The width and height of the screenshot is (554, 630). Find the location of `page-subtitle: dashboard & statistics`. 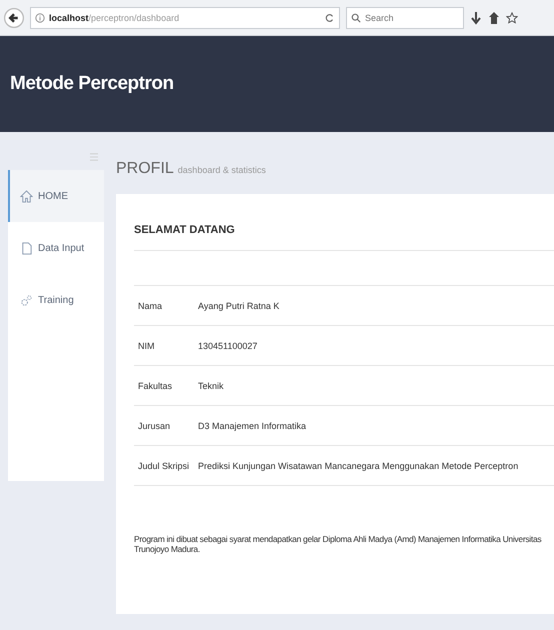

page-subtitle: dashboard & statistics is located at coordinates (222, 170).